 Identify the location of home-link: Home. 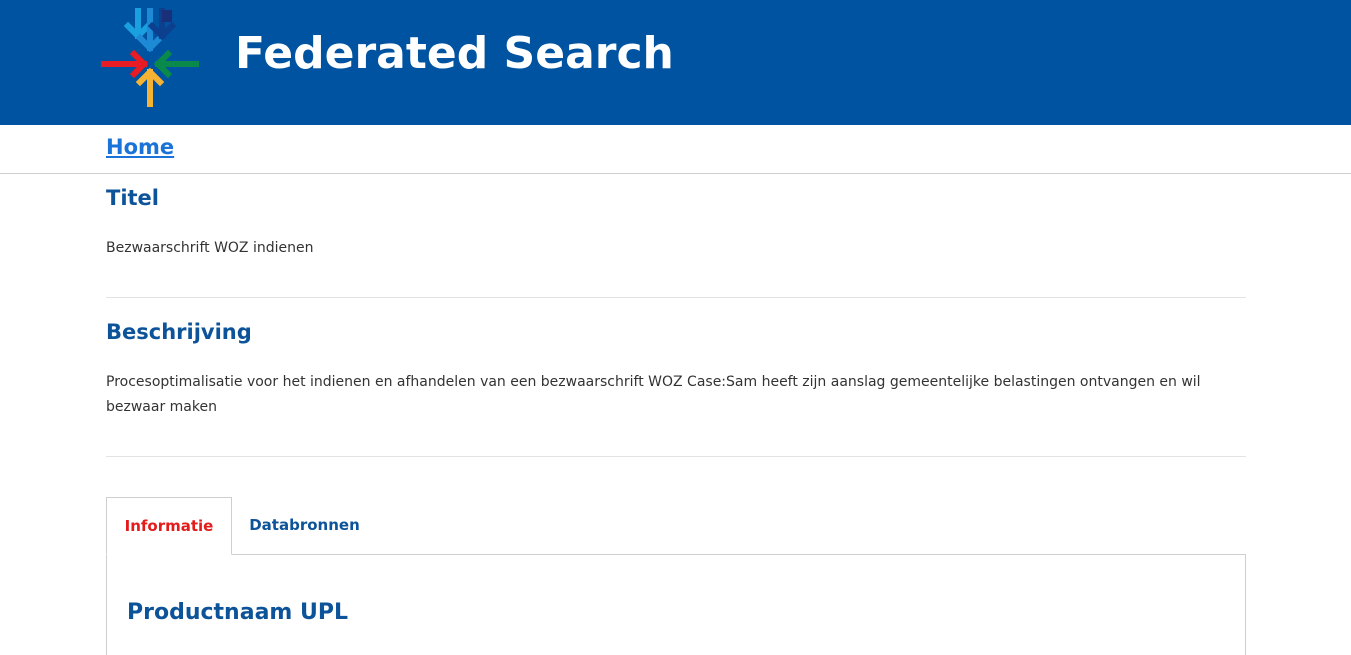
(140, 147).